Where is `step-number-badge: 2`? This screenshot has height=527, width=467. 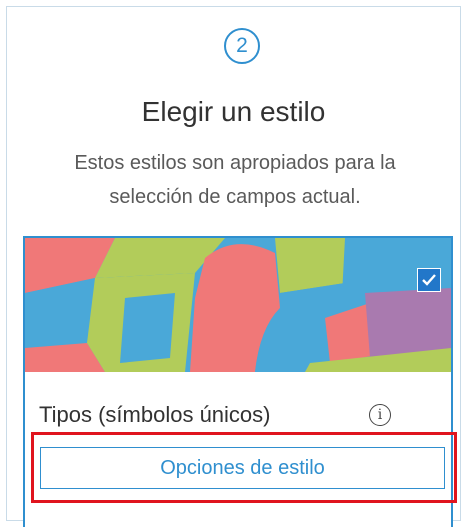
step-number-badge: 2 is located at coordinates (242, 46).